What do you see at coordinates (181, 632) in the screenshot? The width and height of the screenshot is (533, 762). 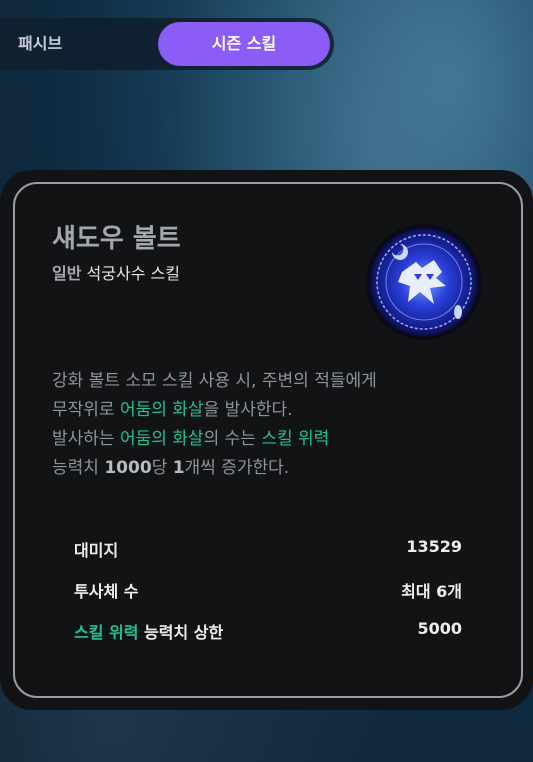 I see `stat-label-text: 능력치 상한` at bounding box center [181, 632].